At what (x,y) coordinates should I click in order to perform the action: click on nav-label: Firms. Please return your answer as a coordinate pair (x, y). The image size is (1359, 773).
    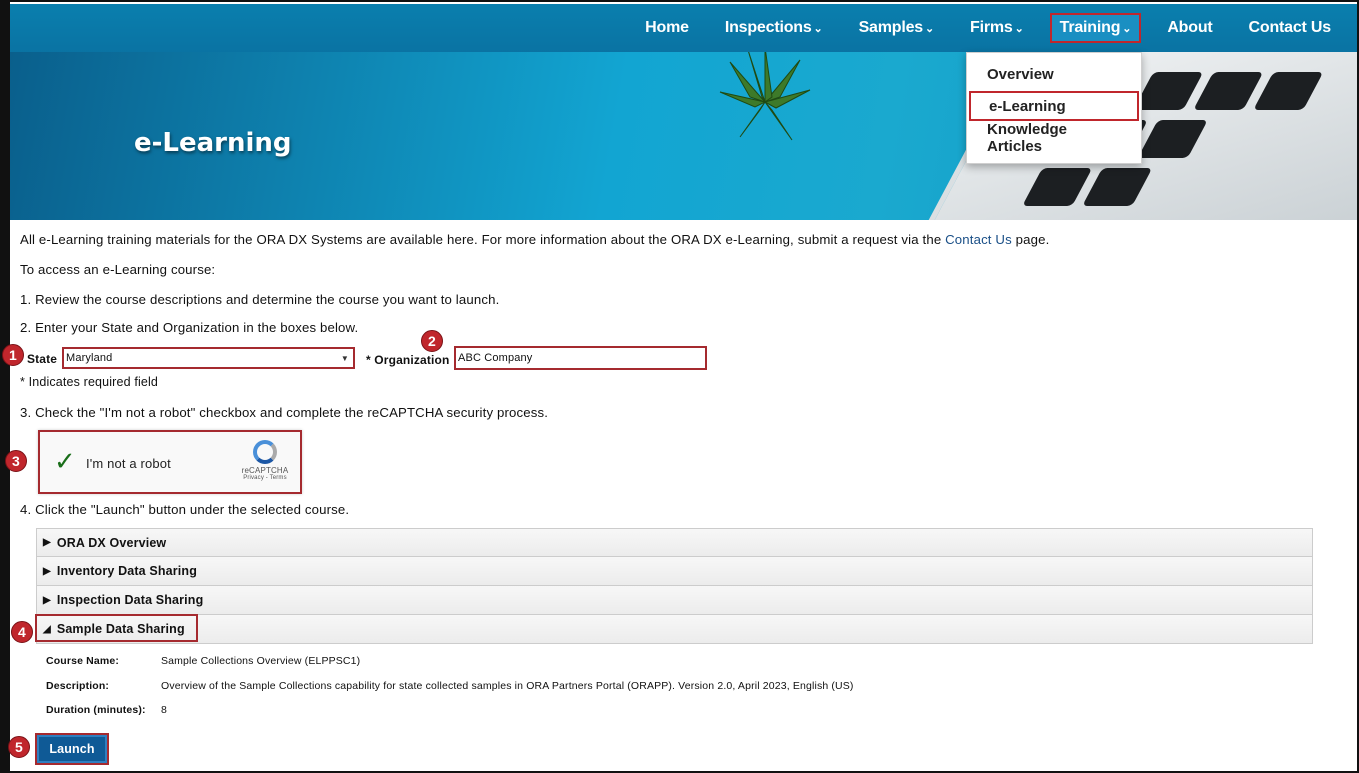
    Looking at the image, I should click on (991, 27).